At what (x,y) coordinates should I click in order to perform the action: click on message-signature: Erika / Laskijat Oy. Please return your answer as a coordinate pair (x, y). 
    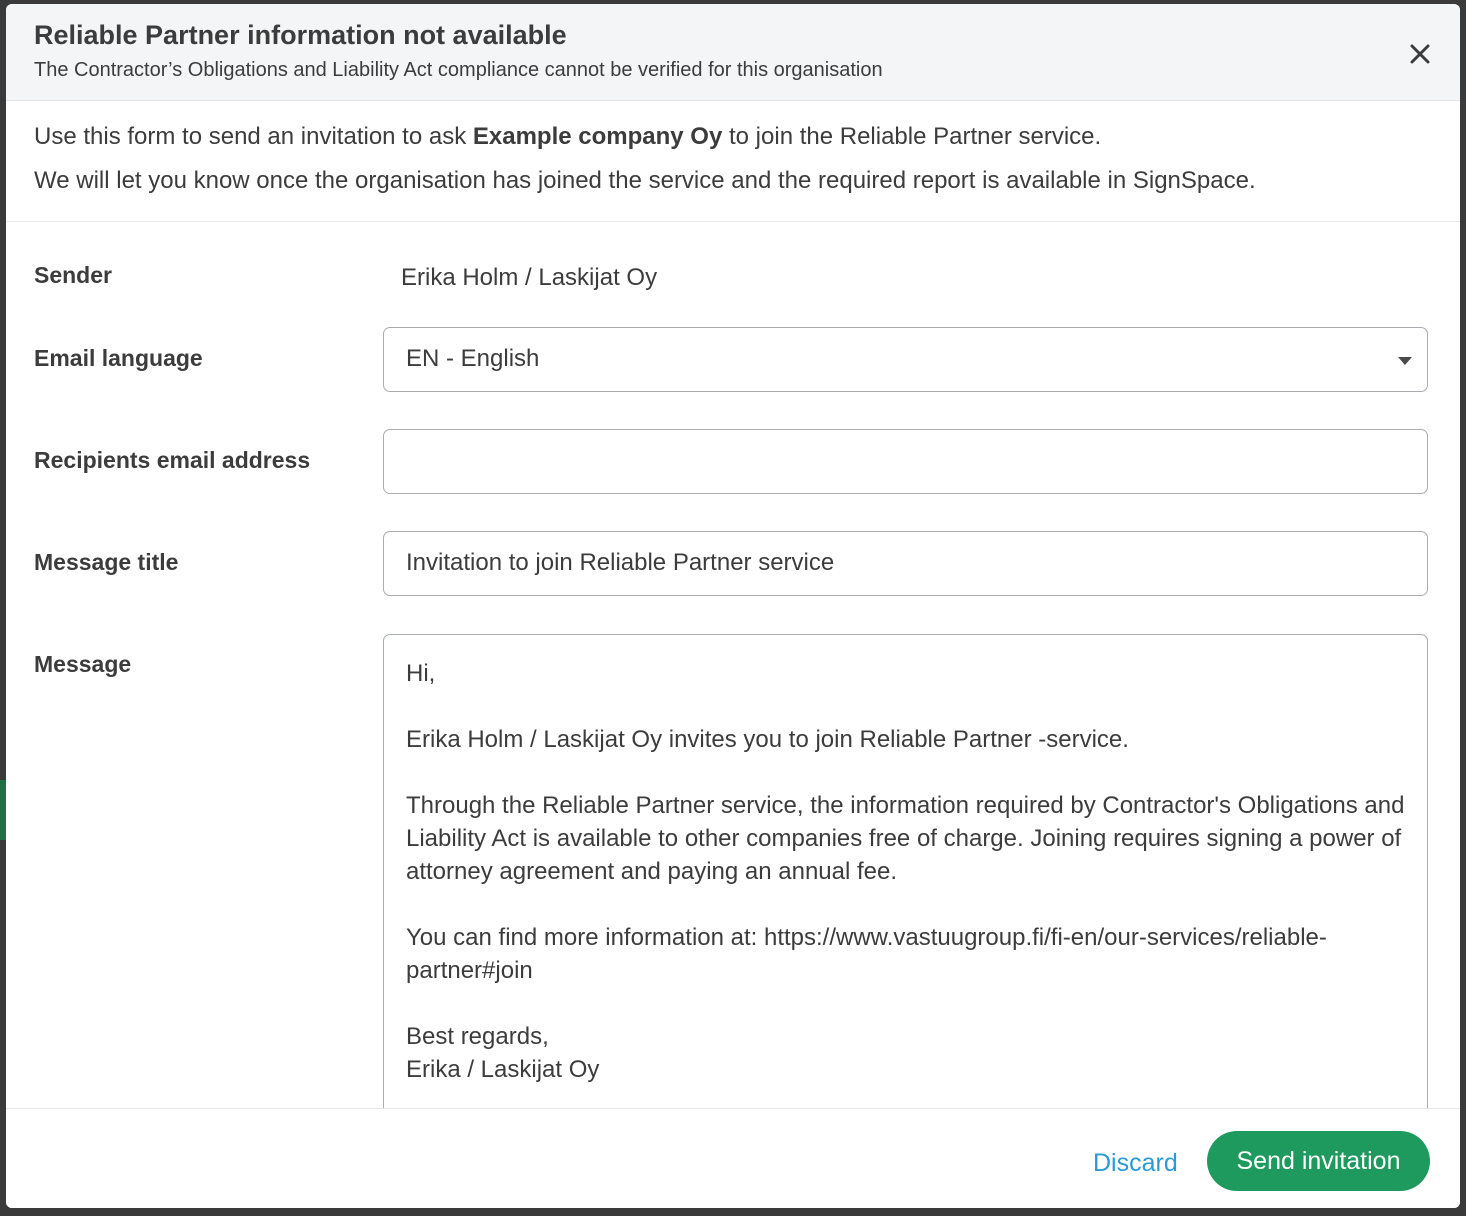
    Looking at the image, I should click on (503, 1069).